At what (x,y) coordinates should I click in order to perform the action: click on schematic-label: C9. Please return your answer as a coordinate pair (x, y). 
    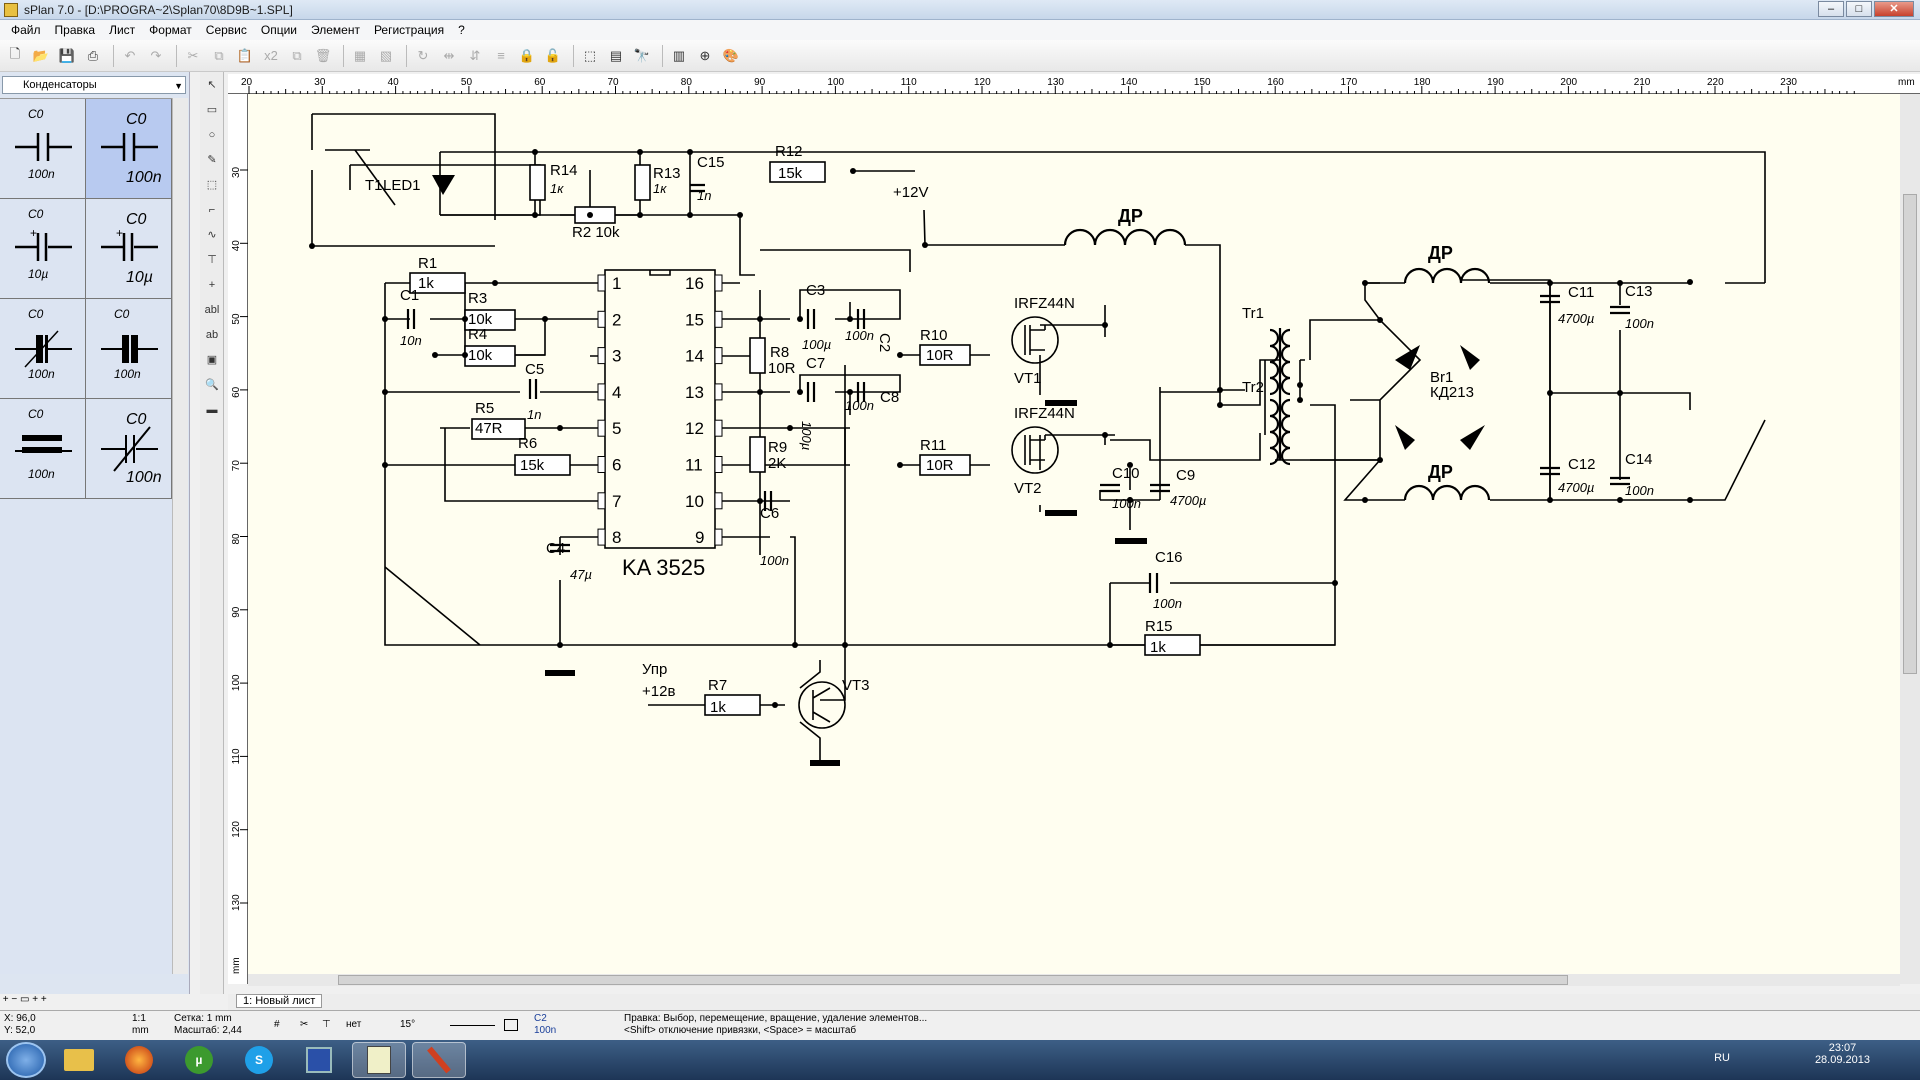
    Looking at the image, I should click on (1185, 475).